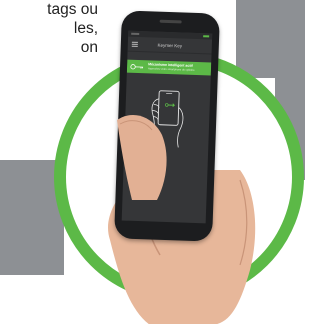 This screenshot has height=324, width=320. What do you see at coordinates (137, 66) in the screenshot?
I see `key-icon` at bounding box center [137, 66].